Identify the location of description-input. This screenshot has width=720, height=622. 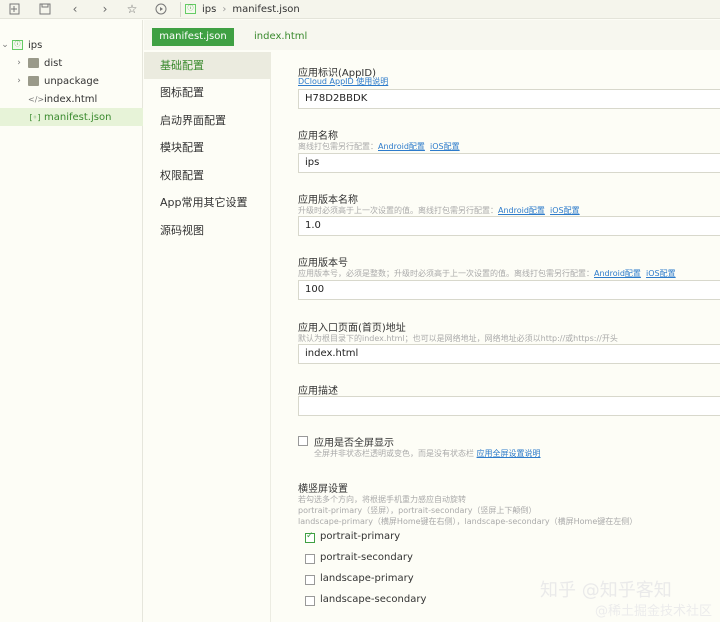
(509, 406).